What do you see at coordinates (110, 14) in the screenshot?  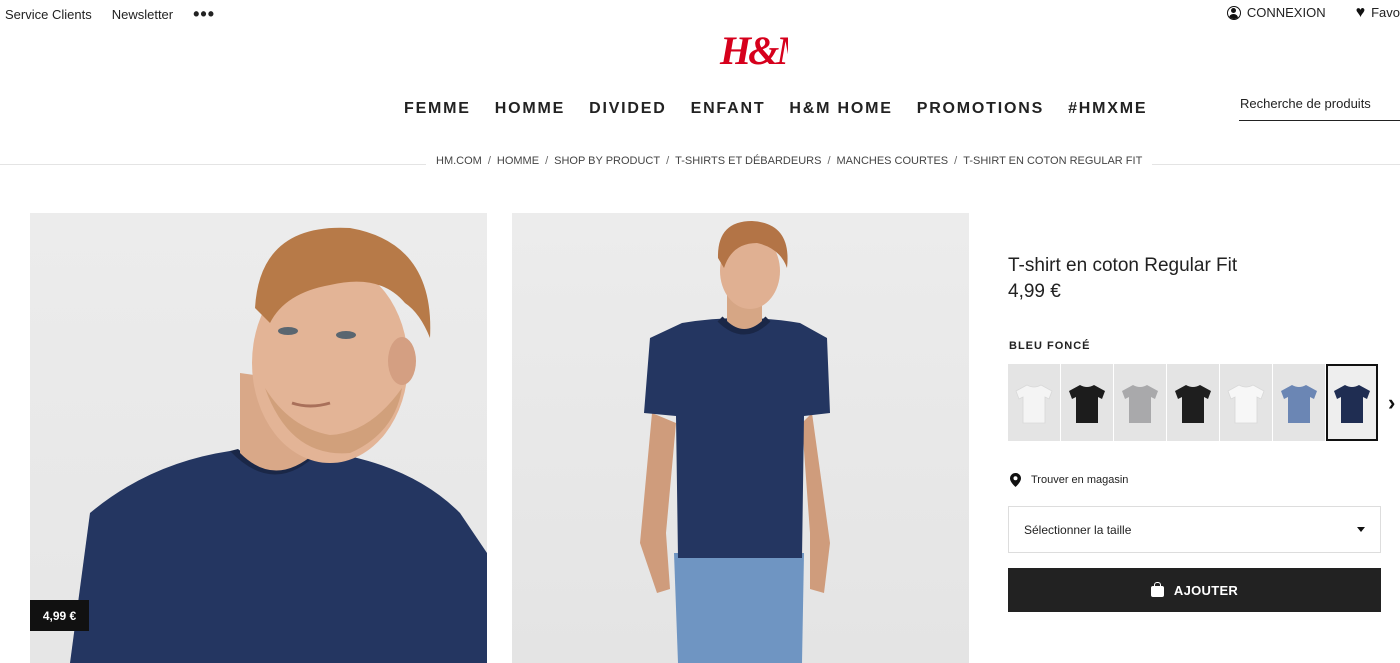 I see `topbar-left: Service Clients Newsletter •••` at bounding box center [110, 14].